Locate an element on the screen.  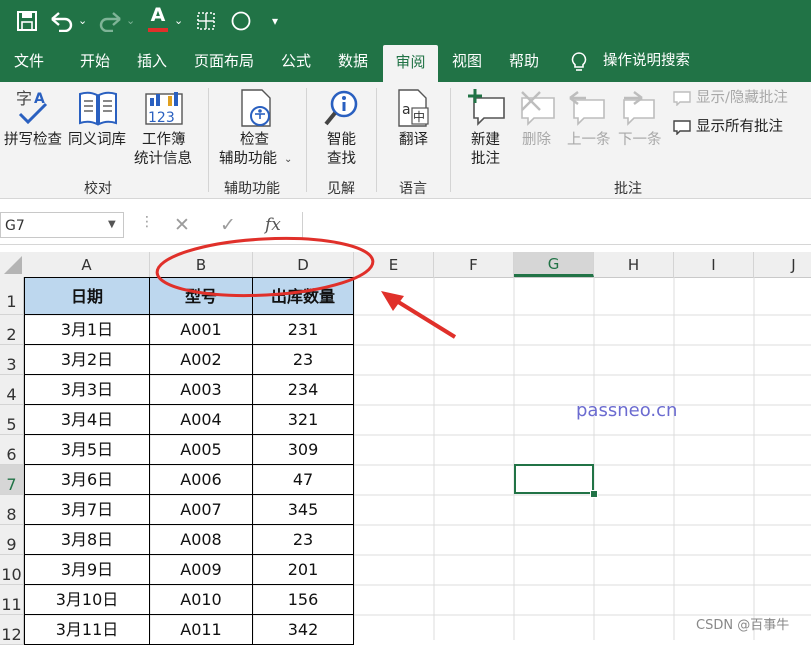
annotation-overlay is located at coordinates (306, 287).